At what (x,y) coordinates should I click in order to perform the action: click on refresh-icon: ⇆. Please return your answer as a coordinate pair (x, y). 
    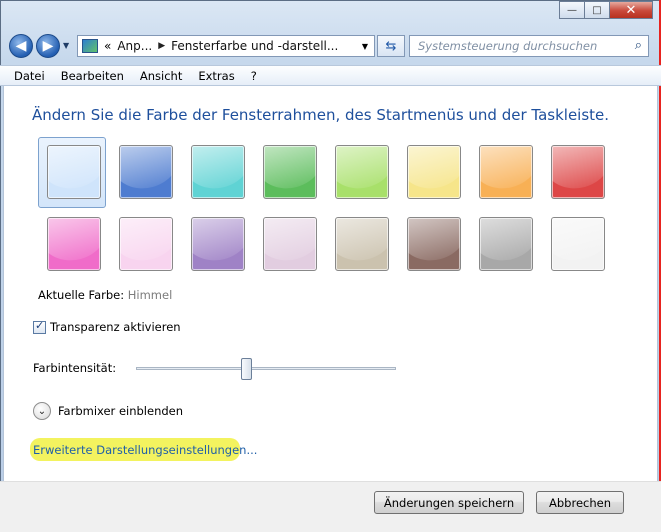
    Looking at the image, I should click on (391, 46).